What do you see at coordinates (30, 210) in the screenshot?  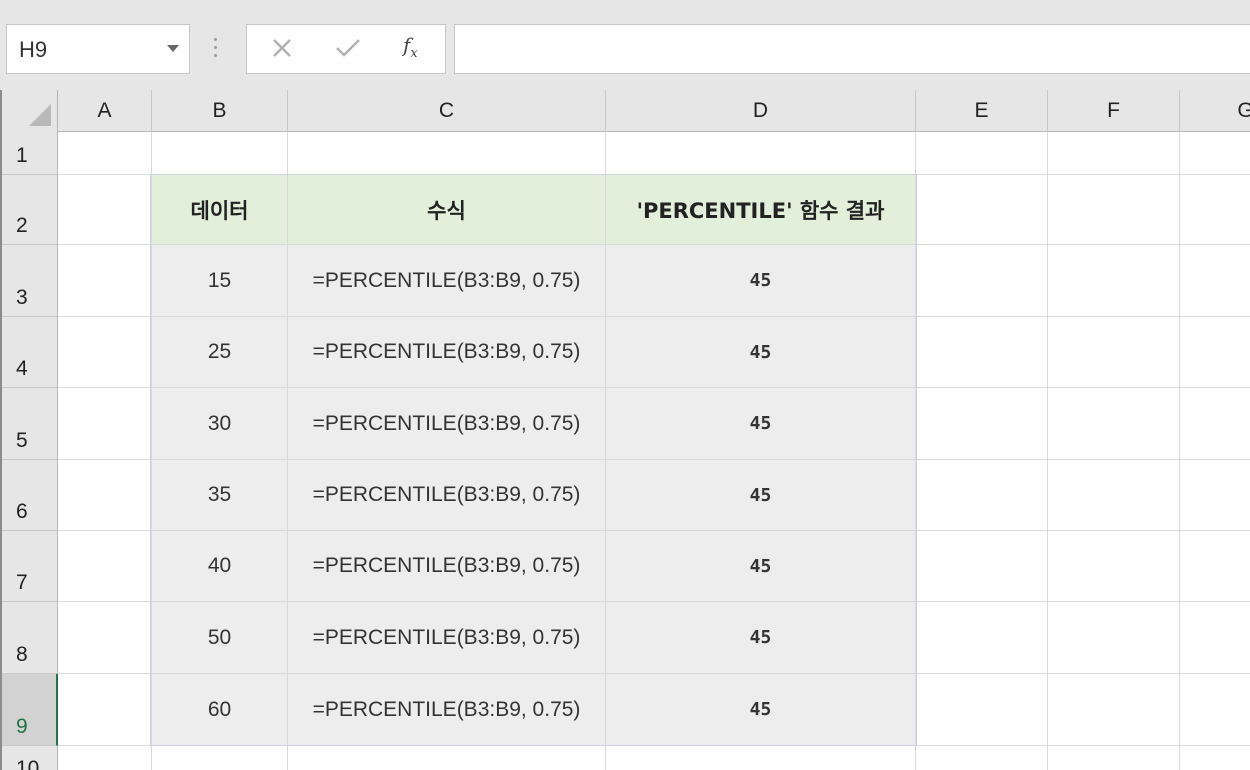 I see `row-header-2: 2` at bounding box center [30, 210].